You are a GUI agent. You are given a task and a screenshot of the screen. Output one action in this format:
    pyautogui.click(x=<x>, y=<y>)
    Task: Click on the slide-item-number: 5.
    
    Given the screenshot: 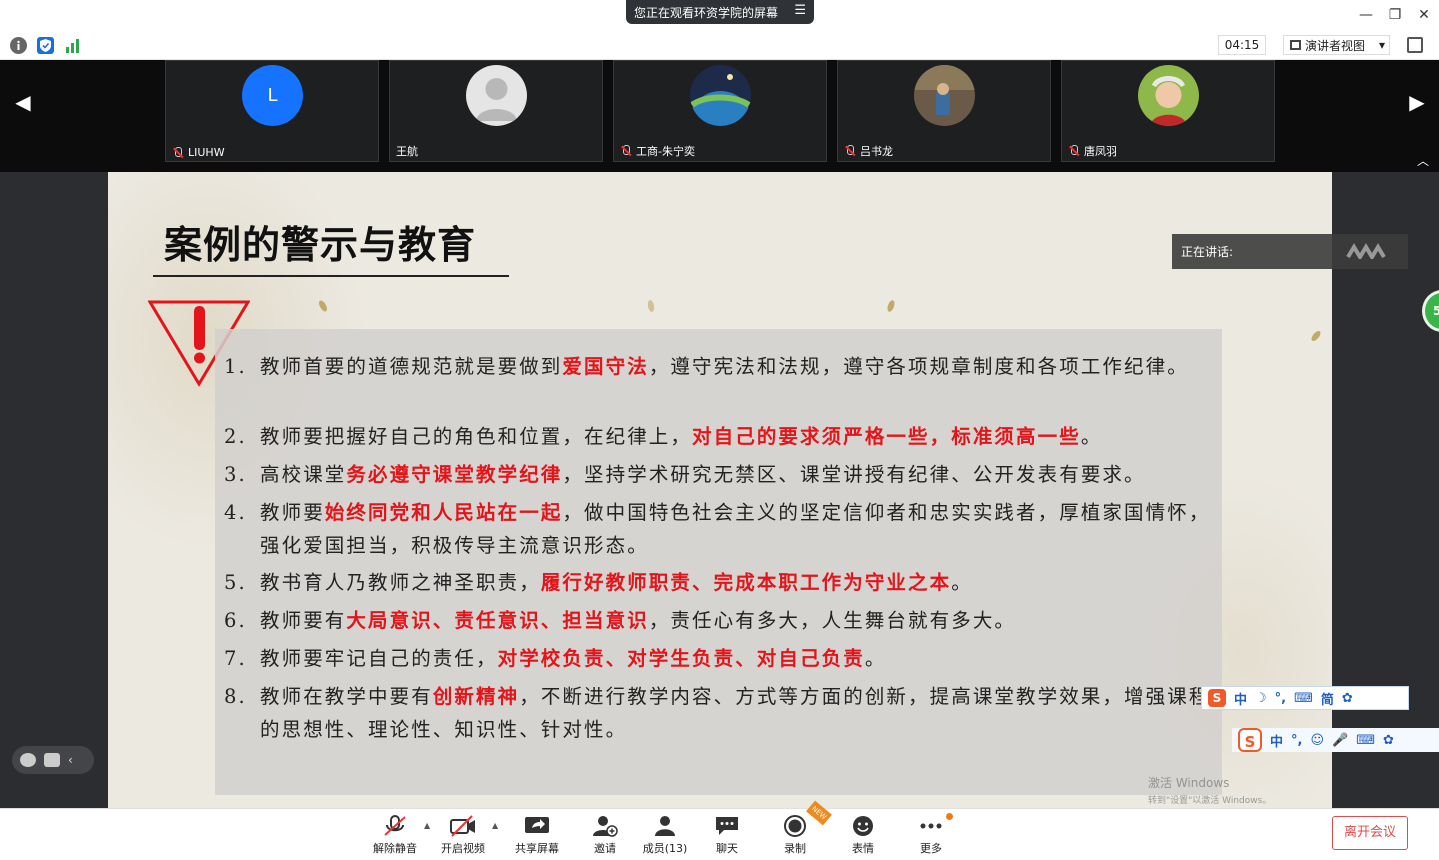 What is the action you would take?
    pyautogui.click(x=235, y=582)
    